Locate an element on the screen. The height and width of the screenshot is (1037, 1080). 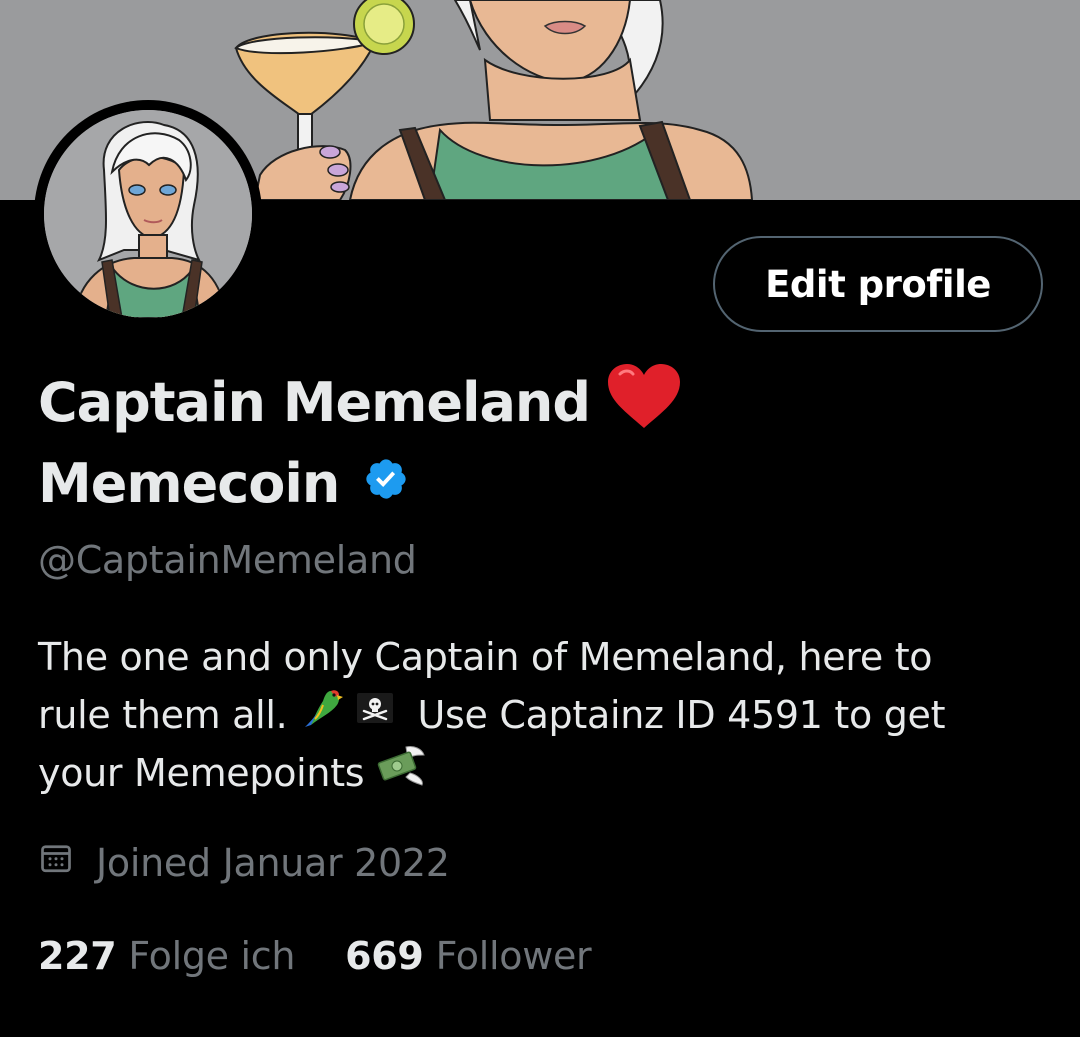
avatar-illustration is located at coordinates (148, 214).